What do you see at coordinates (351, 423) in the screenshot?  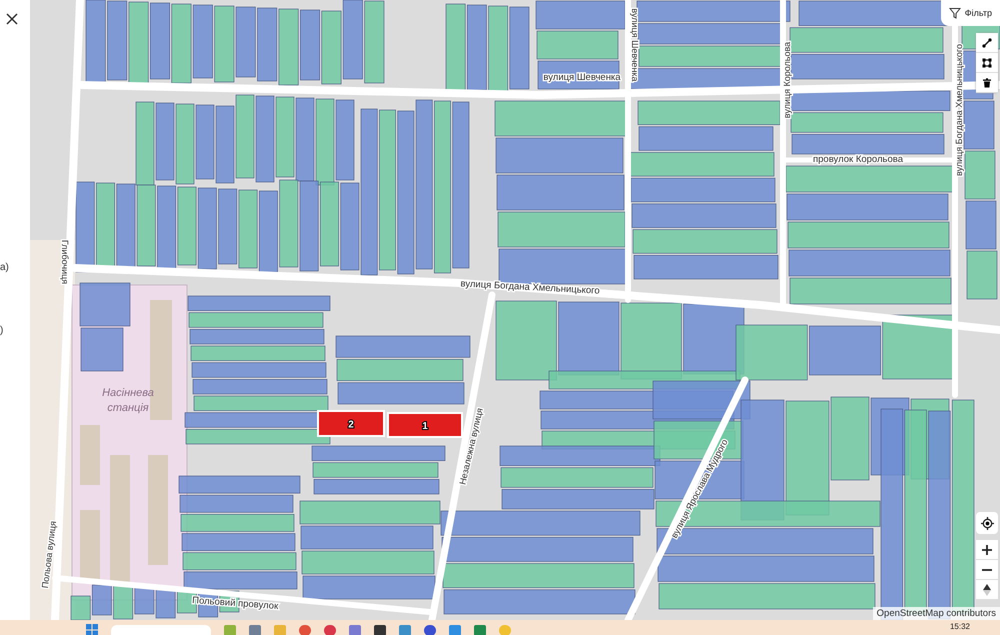 I see `selected-parcel: 2` at bounding box center [351, 423].